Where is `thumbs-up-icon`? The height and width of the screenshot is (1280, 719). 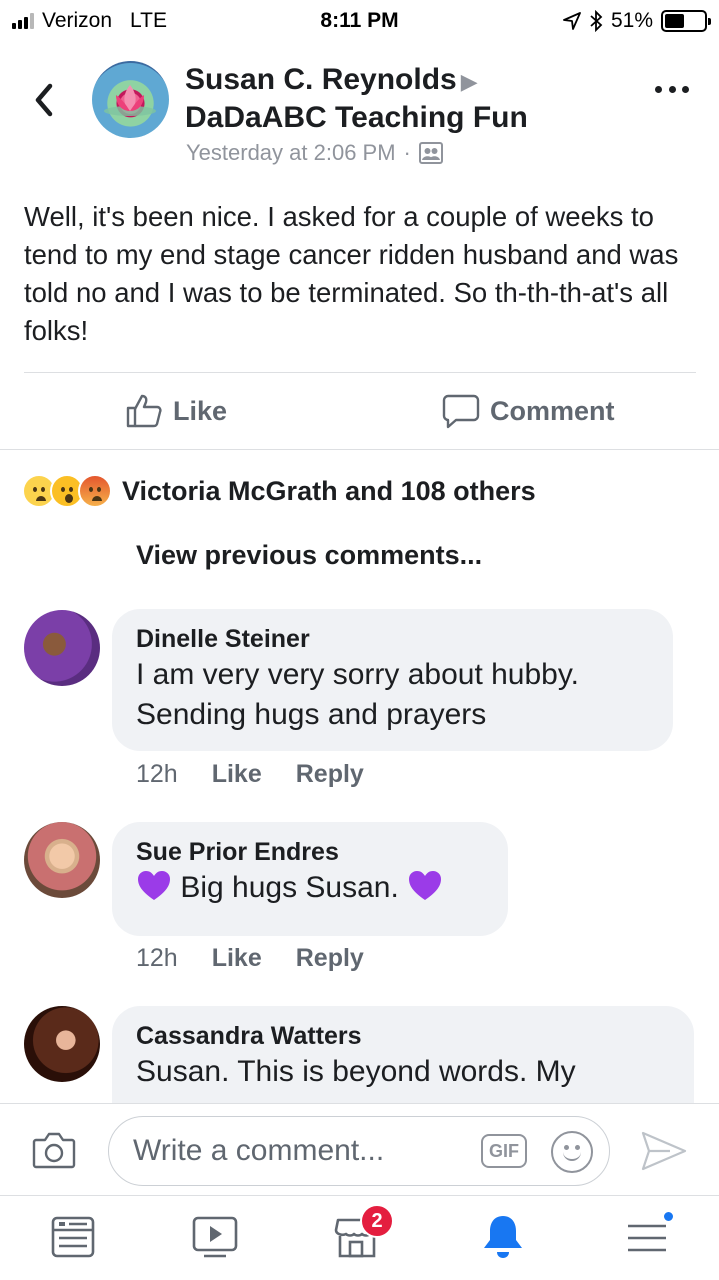
thumbs-up-icon is located at coordinates (144, 411).